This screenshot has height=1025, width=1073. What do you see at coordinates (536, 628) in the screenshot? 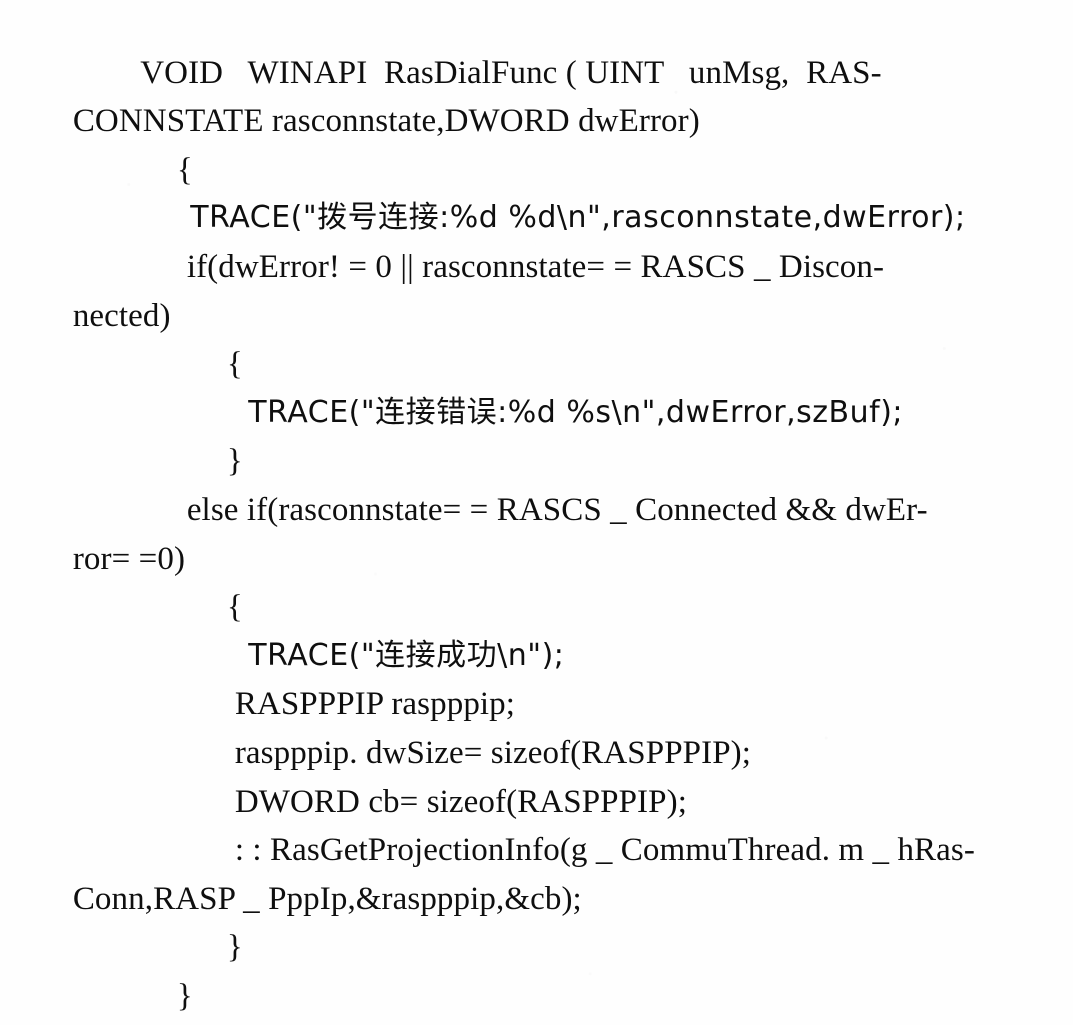
I see `code-line-trace-success: TRACE("连接成功\n");` at bounding box center [536, 628].